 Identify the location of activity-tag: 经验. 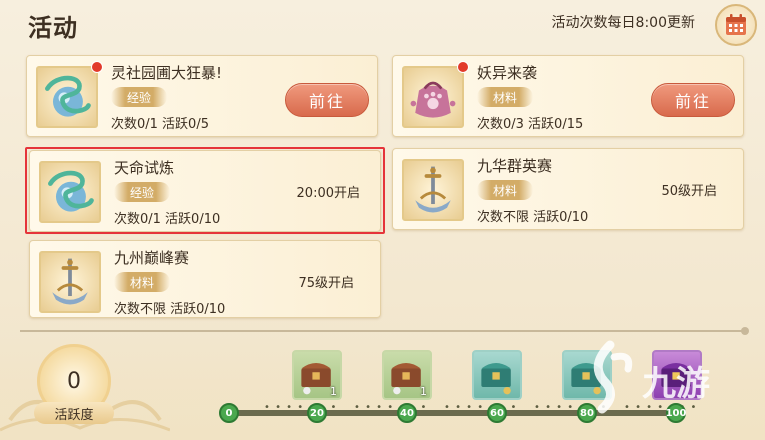
(139, 97).